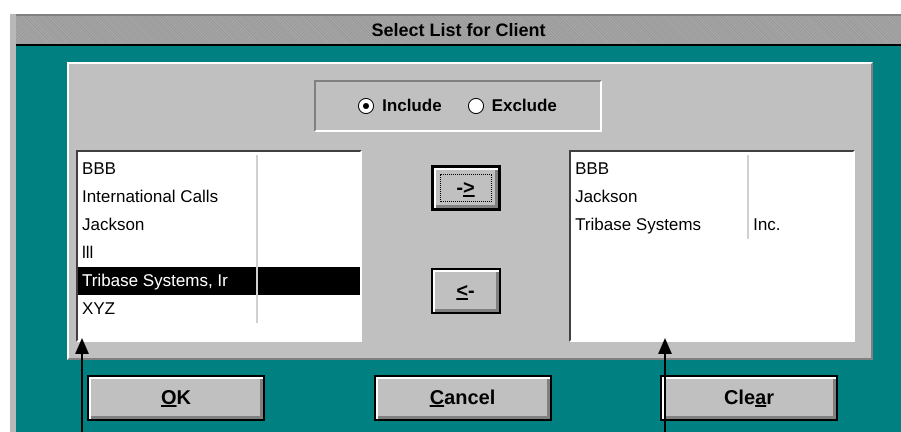 This screenshot has height=432, width=901. I want to click on move-button: ->, so click(465, 188).